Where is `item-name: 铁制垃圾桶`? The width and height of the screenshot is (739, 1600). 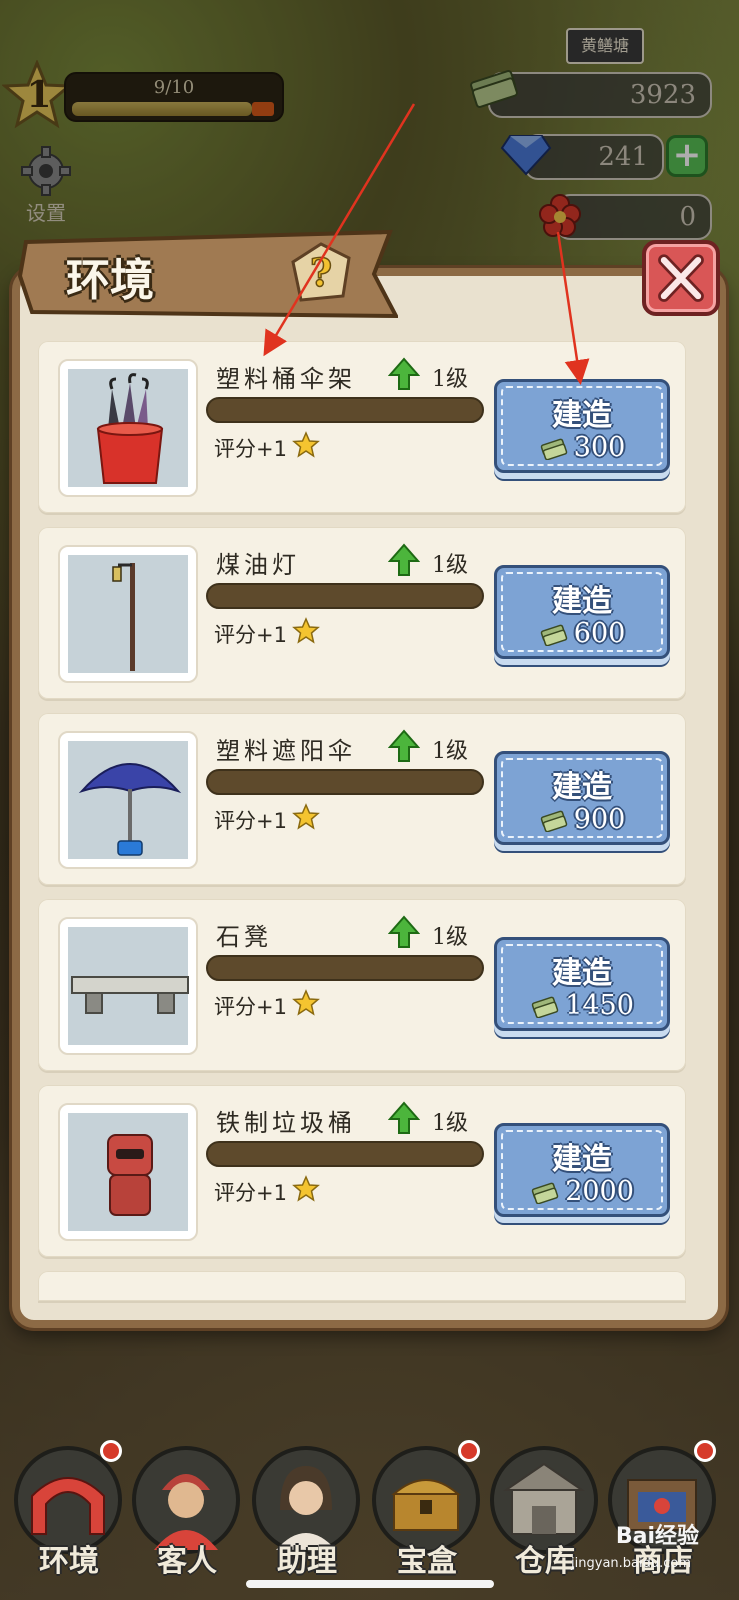
item-name: 铁制垃圾桶 is located at coordinates (286, 1123).